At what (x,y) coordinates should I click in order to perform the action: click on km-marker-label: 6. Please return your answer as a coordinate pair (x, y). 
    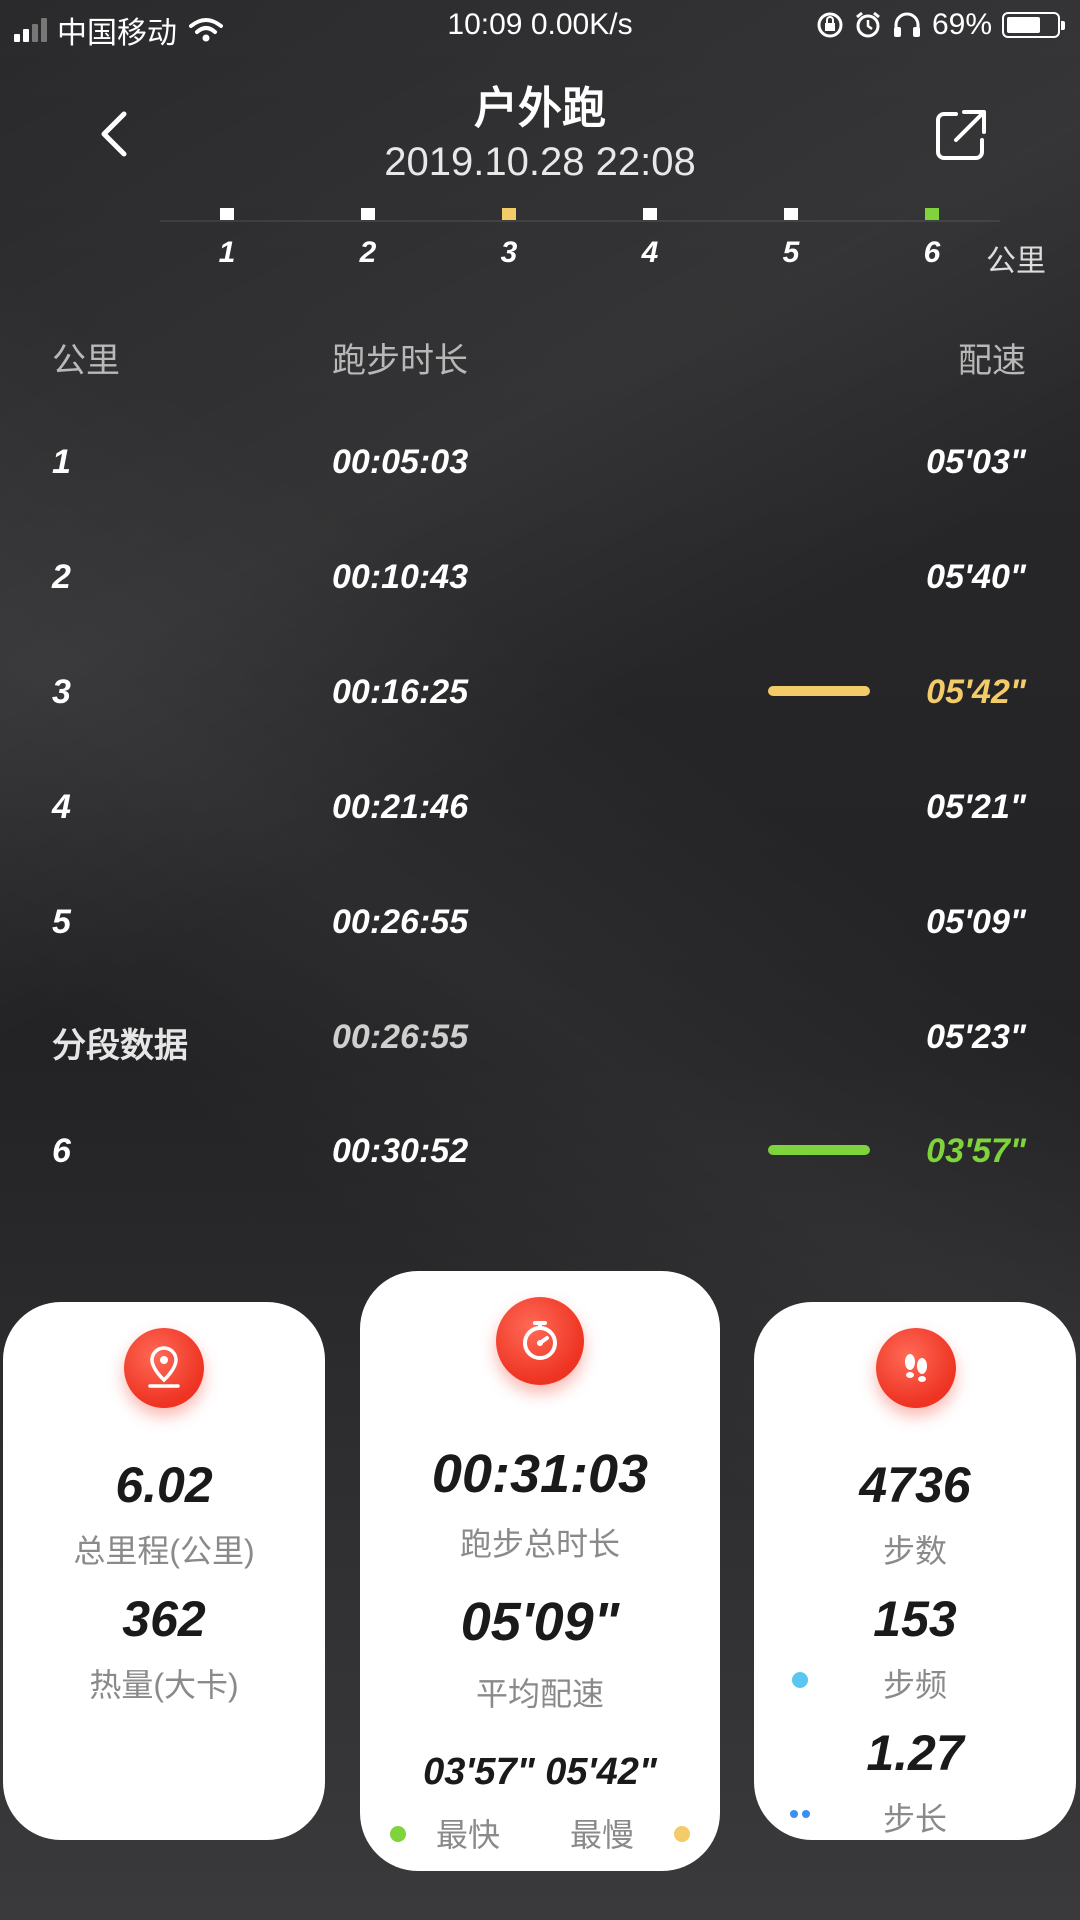
    Looking at the image, I should click on (932, 252).